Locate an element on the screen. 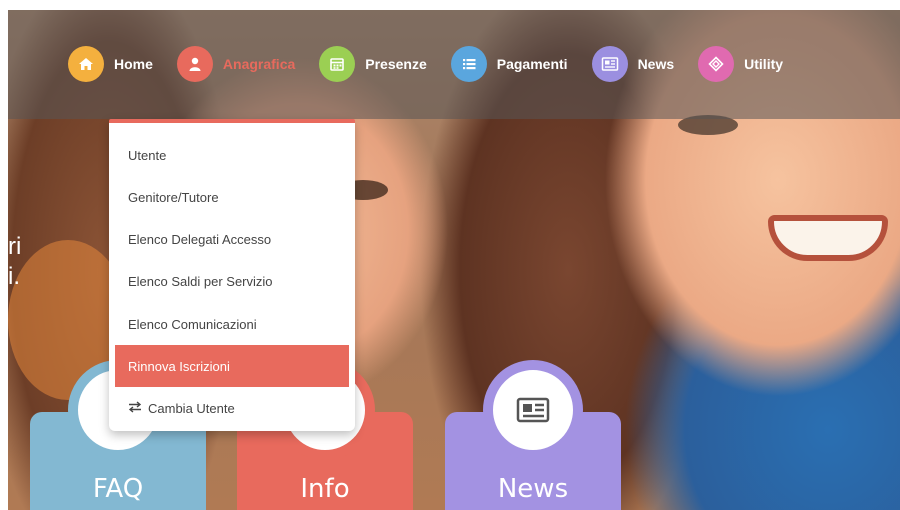 The image size is (900, 510). hero-text-fragment: ri i. is located at coordinates (14, 262).